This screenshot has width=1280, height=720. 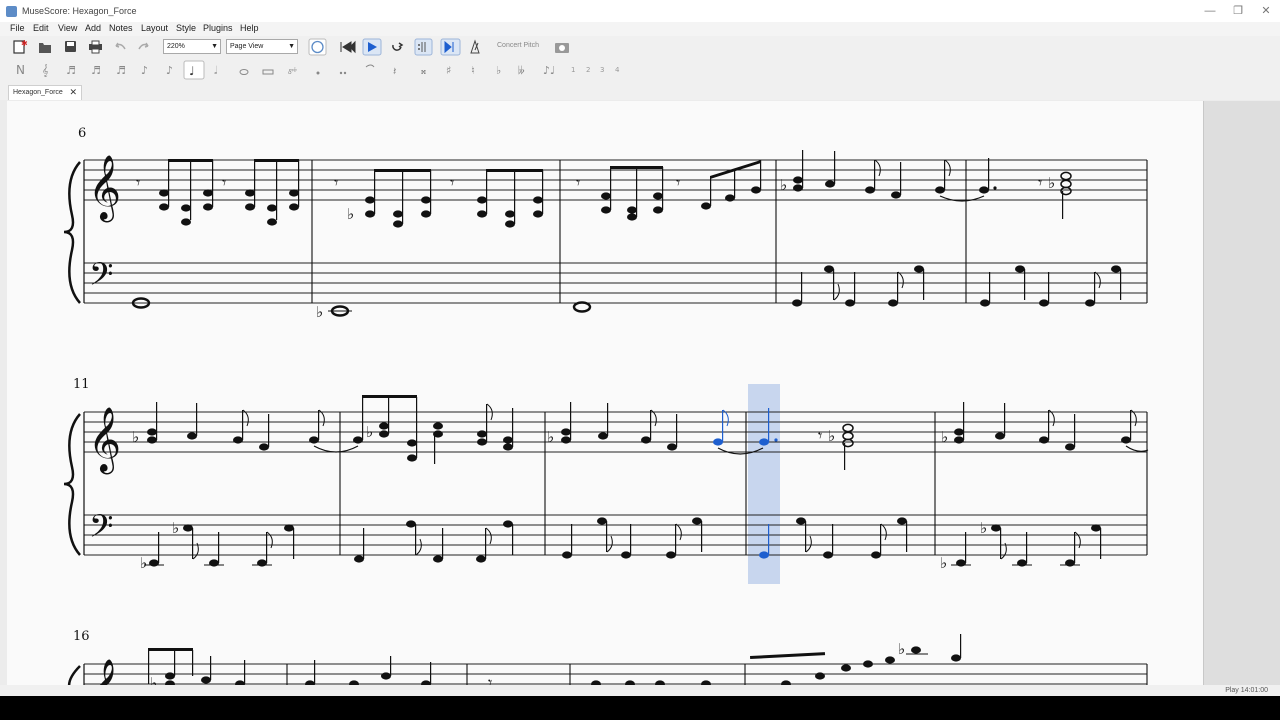 What do you see at coordinates (348, 47) in the screenshot?
I see `rewind-icon` at bounding box center [348, 47].